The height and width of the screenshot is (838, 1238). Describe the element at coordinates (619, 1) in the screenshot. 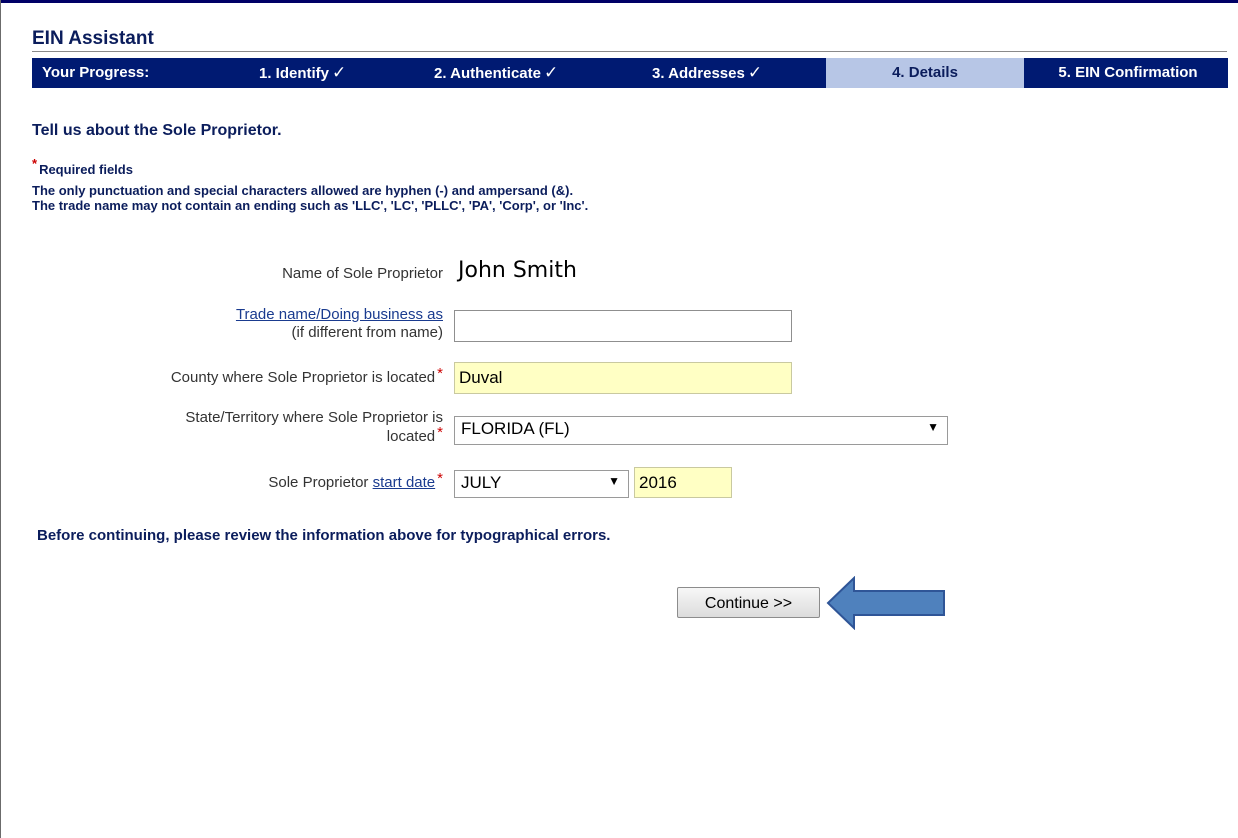

I see `top-border` at that location.